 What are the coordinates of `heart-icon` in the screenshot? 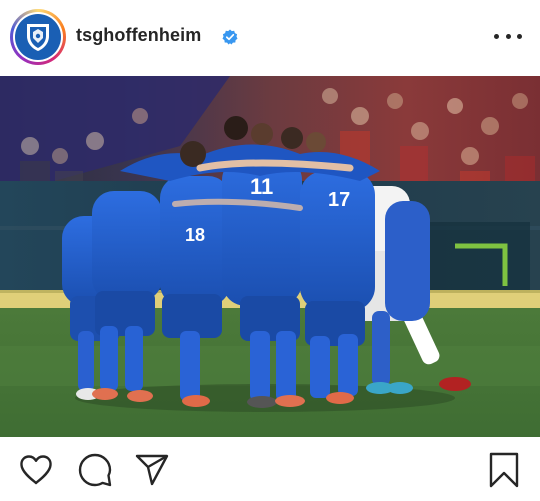 It's located at (36, 470).